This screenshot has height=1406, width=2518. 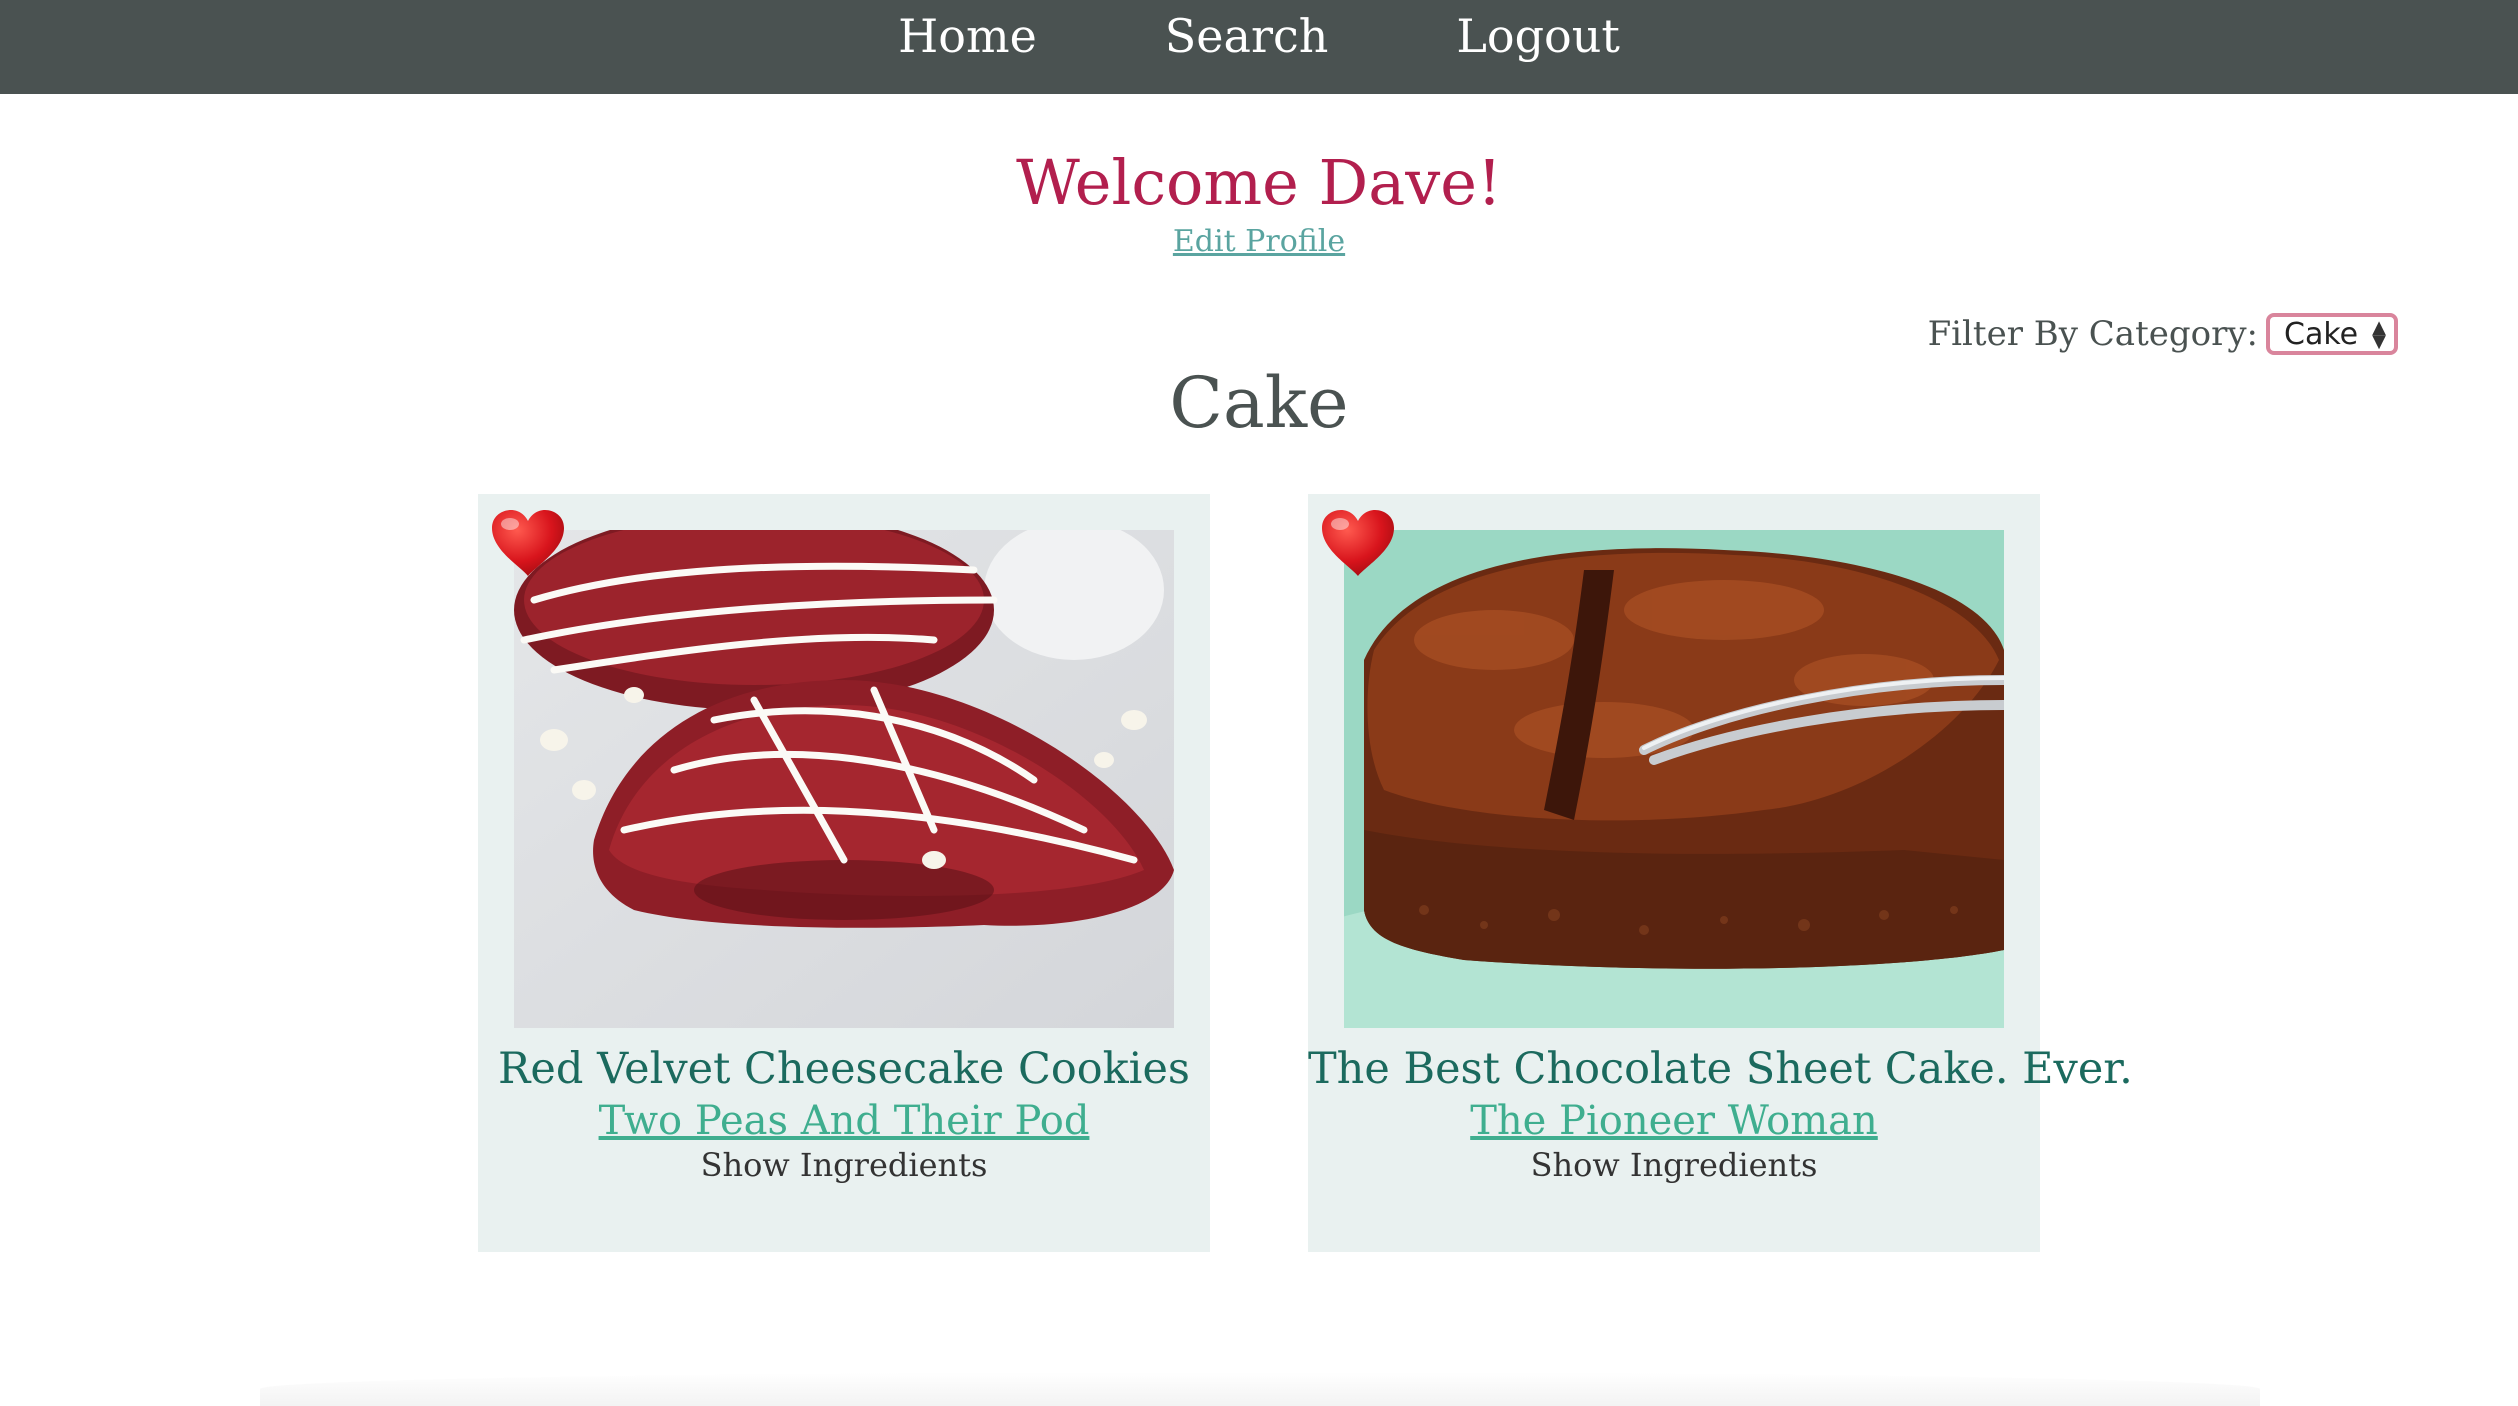 I want to click on recipe-source-link: The Pioneer Woman, so click(x=1674, y=1121).